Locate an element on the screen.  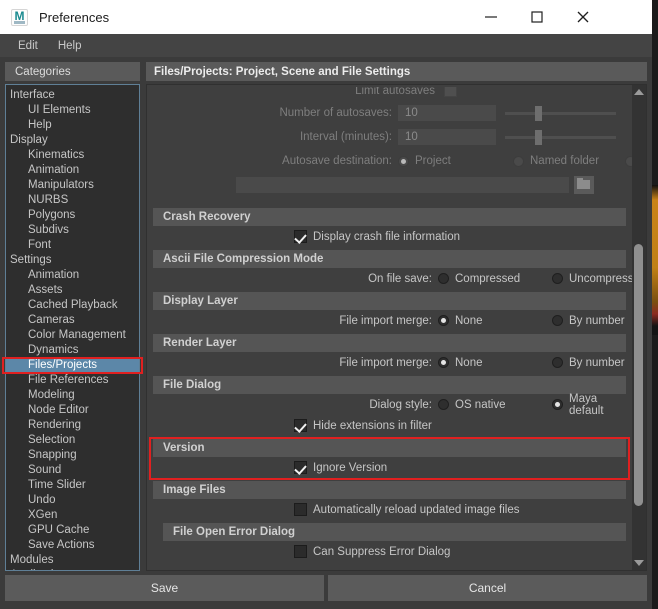
cancel-button: Cancel is located at coordinates (487, 588).